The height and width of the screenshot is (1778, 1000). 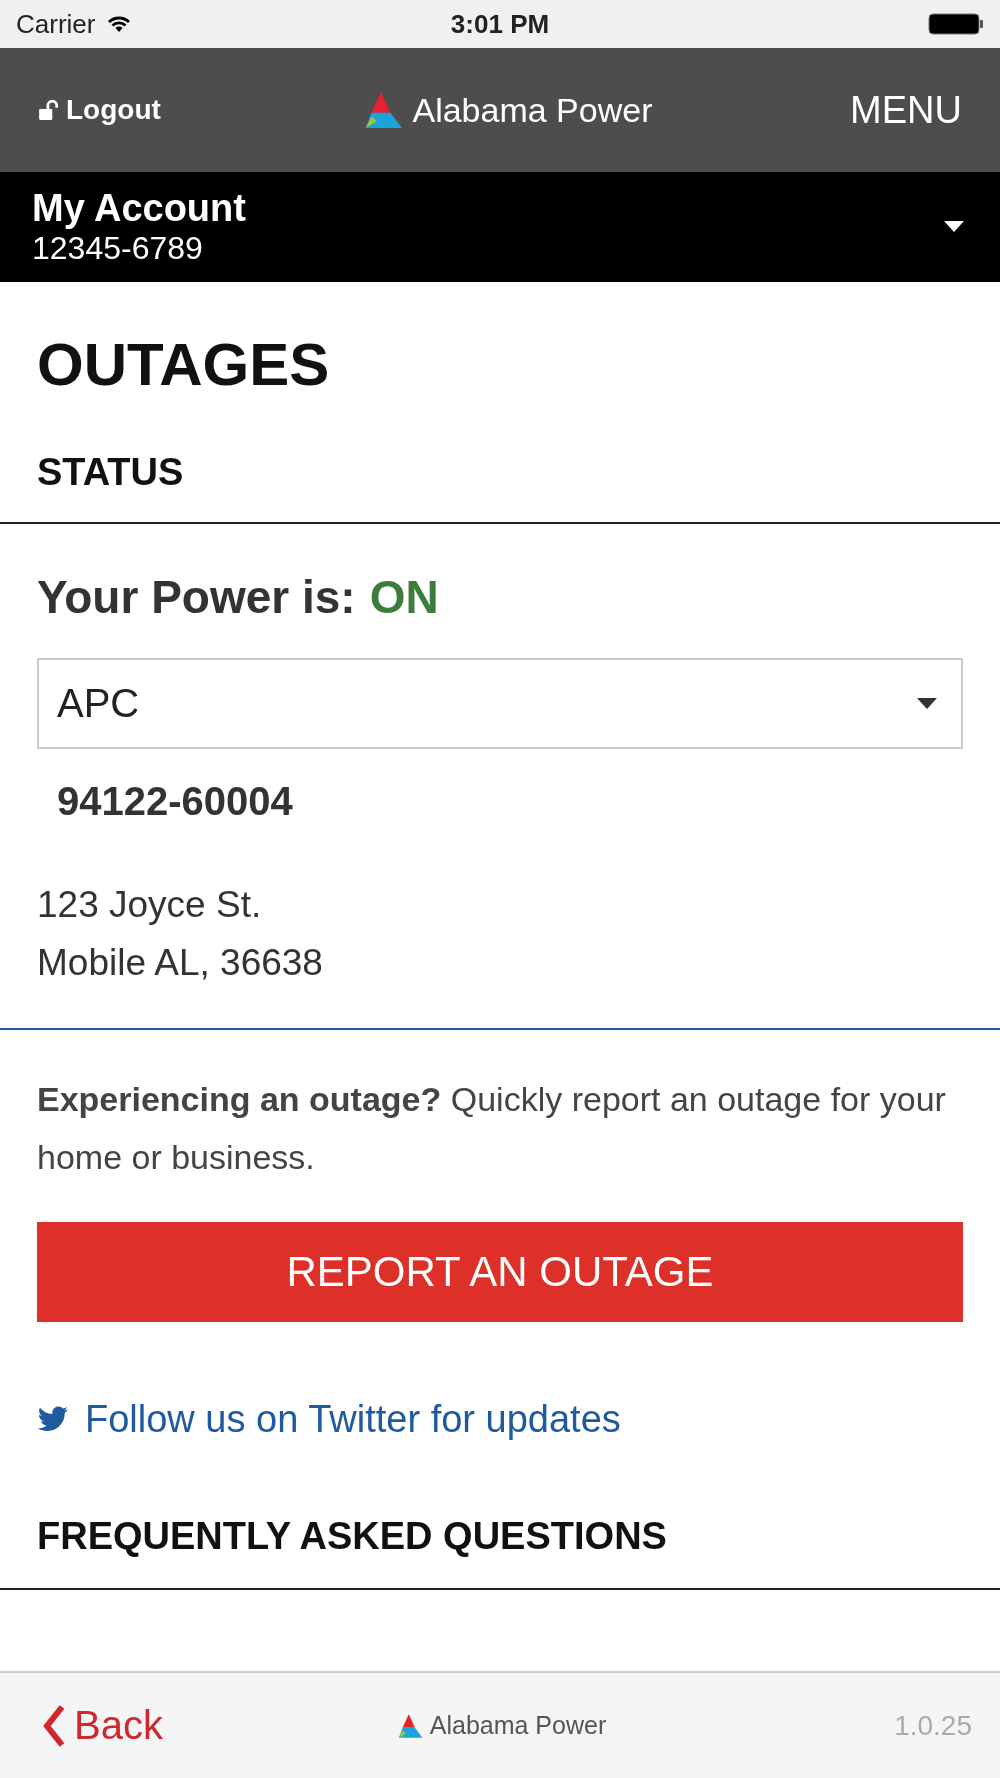 What do you see at coordinates (500, 1419) in the screenshot?
I see `twitter-link: Follow us on Twitter for updates` at bounding box center [500, 1419].